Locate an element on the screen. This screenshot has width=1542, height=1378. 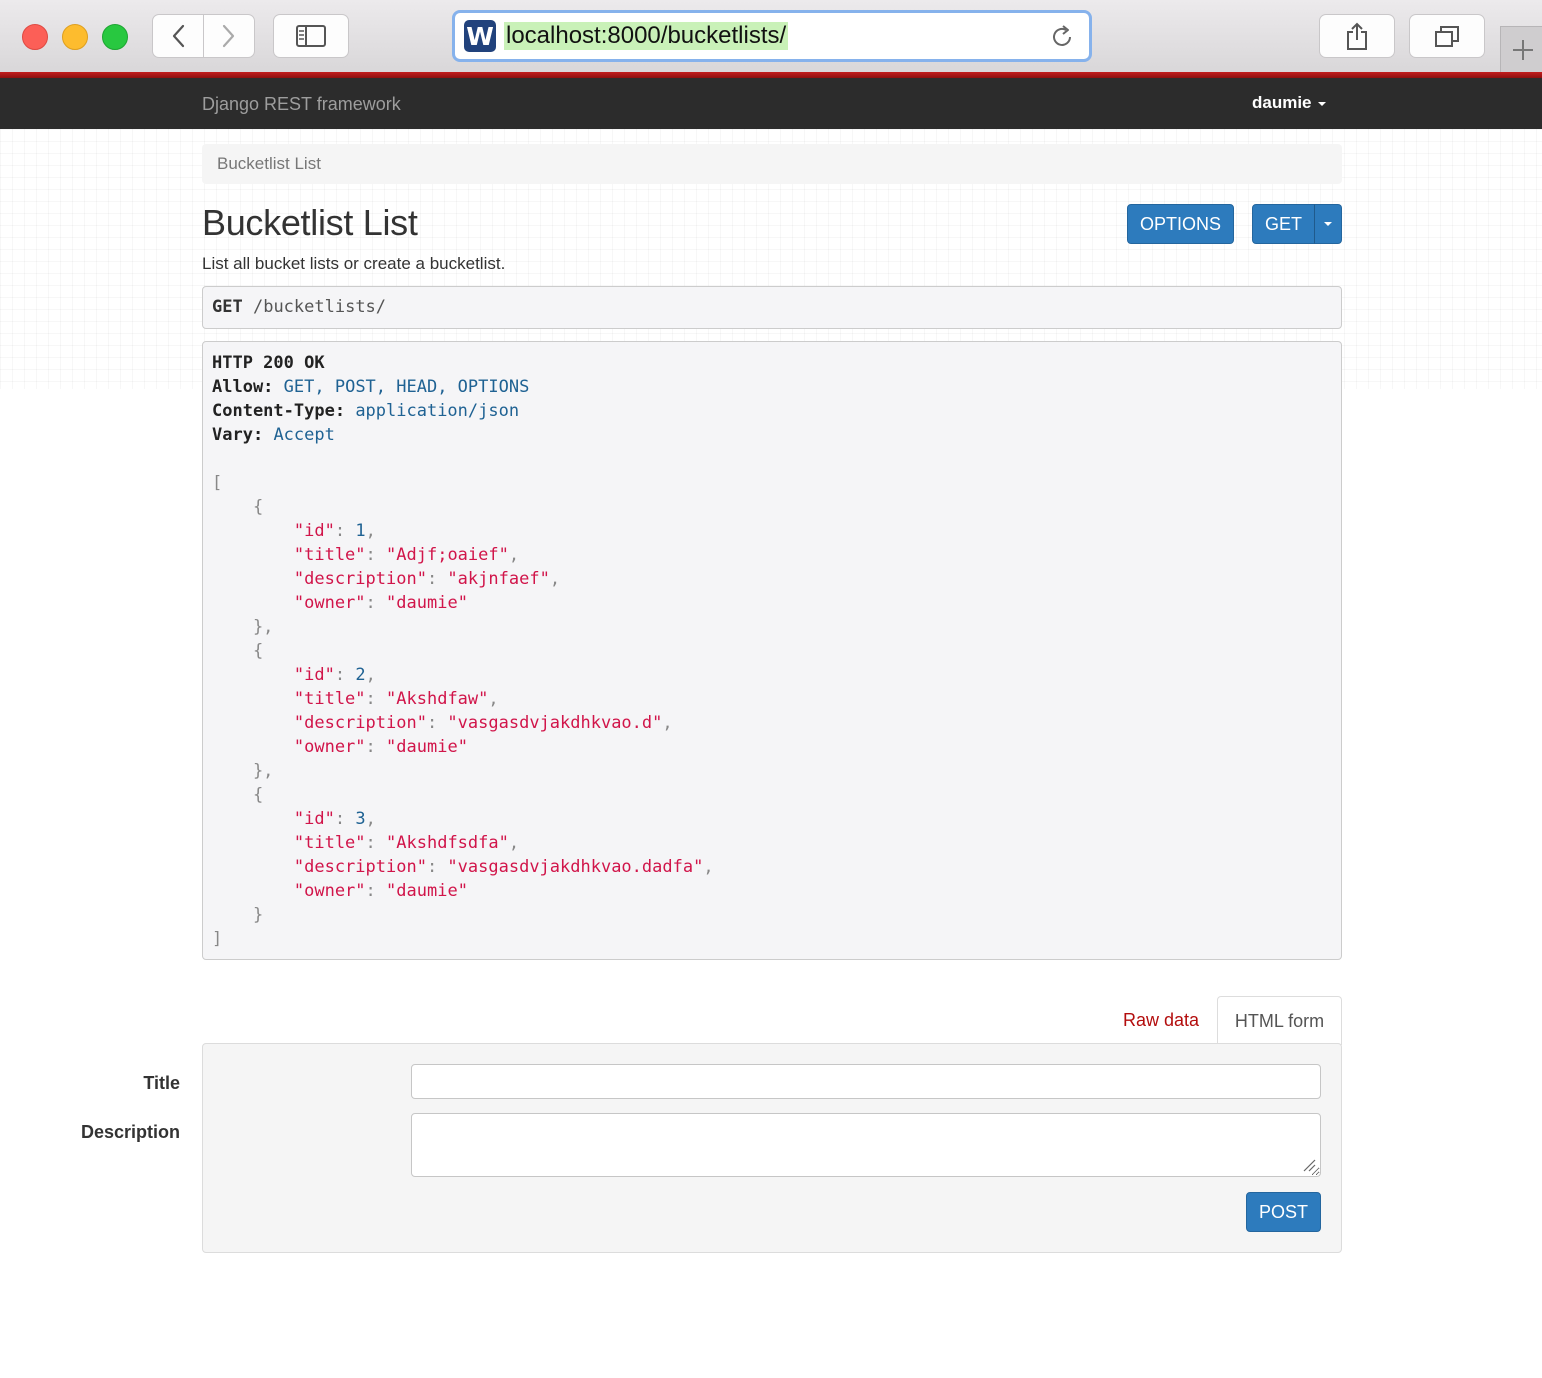
get-button: GET is located at coordinates (1283, 224).